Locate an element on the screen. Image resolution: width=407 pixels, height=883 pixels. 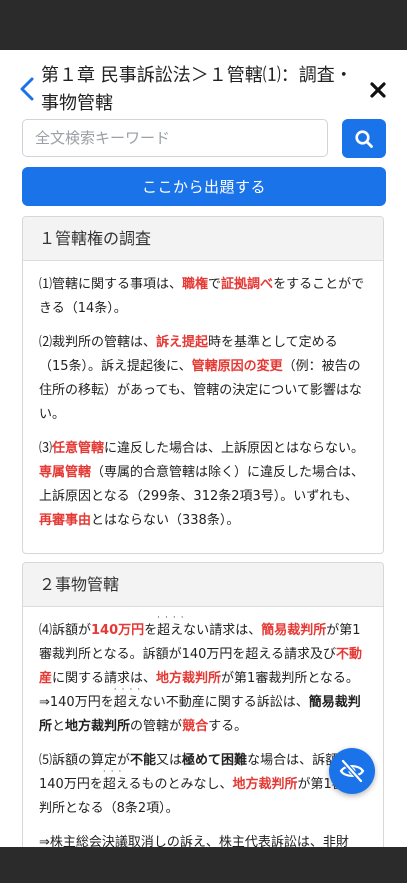
status-bar is located at coordinates (203, 25).